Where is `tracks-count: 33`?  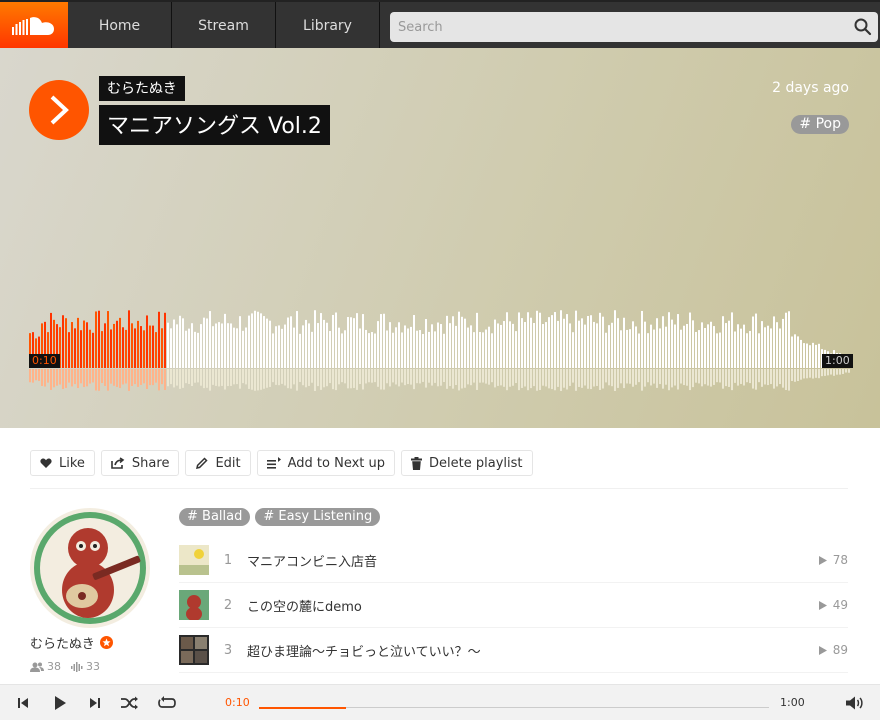 tracks-count: 33 is located at coordinates (85, 666).